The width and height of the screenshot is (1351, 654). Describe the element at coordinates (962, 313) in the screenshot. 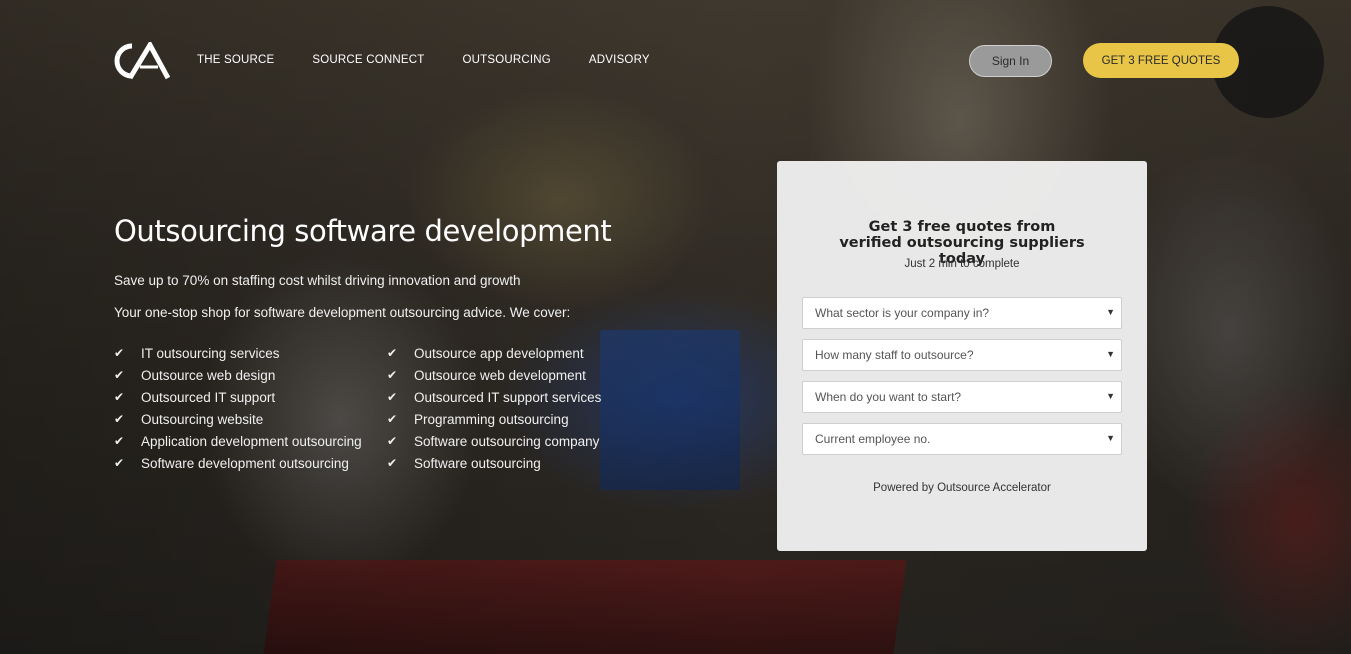

I see `sector-select: What sector is your company in? ▼` at that location.